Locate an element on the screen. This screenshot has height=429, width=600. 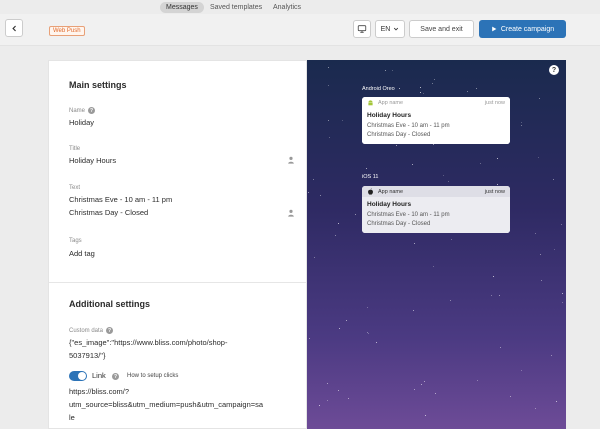
android-app-name: App name is located at coordinates (391, 102).